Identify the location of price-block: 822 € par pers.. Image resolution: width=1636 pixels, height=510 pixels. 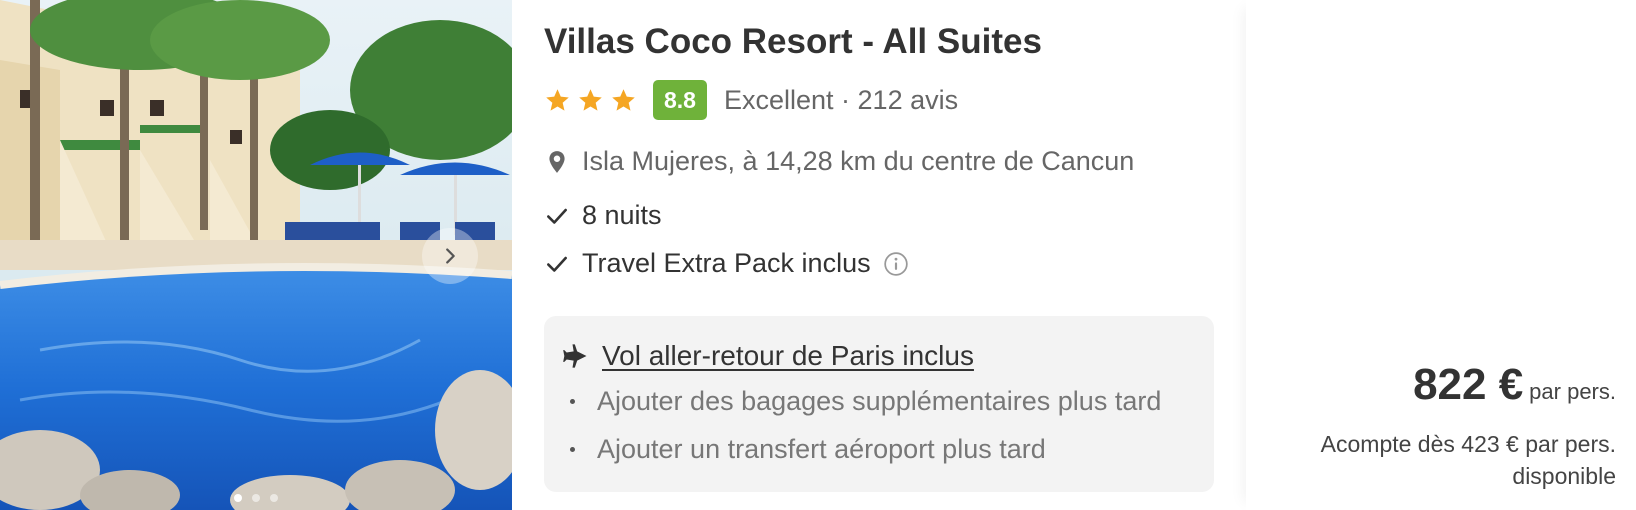
(1514, 385).